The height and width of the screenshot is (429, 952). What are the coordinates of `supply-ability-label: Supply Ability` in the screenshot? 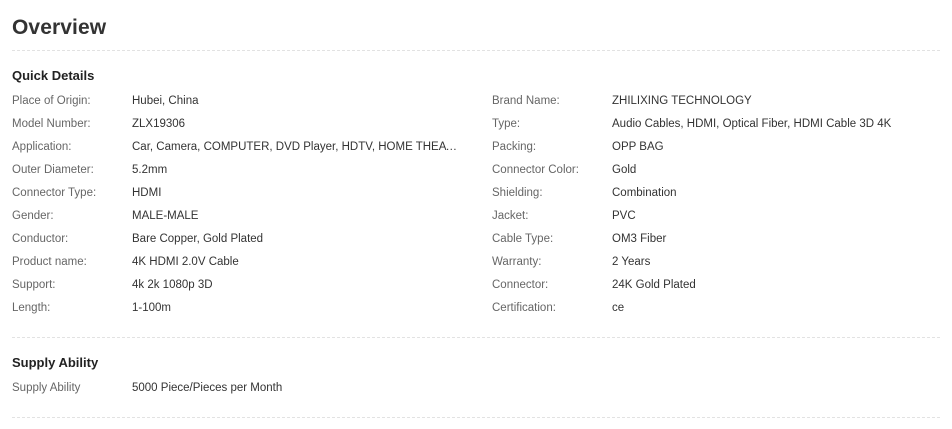 It's located at (46, 388).